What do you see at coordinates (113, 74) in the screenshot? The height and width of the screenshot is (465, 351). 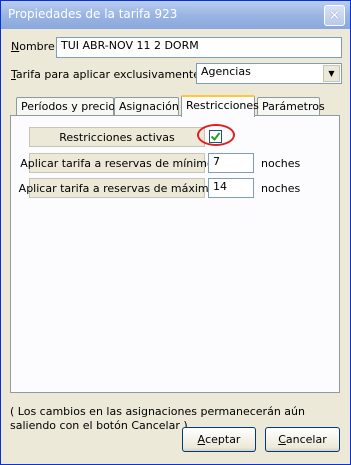 I see `tarifa-label-rest: arifa para aplicar exclusivamente a` at bounding box center [113, 74].